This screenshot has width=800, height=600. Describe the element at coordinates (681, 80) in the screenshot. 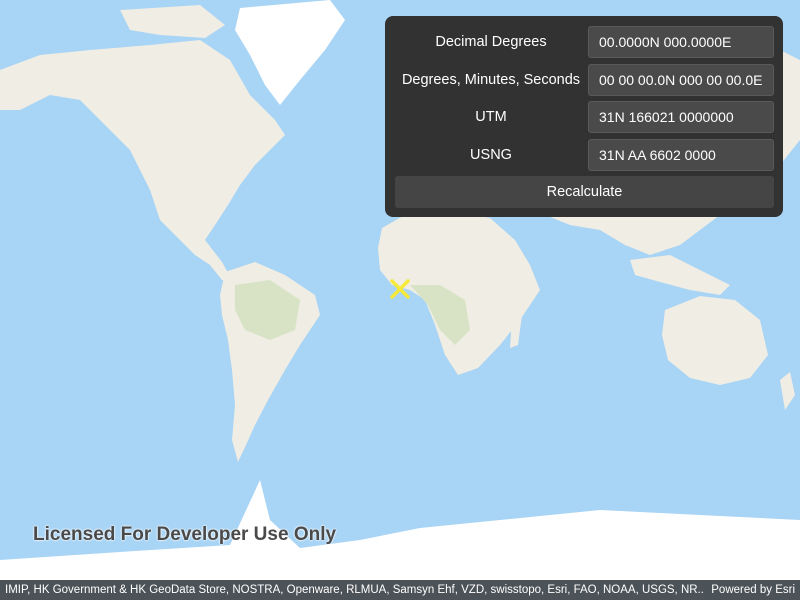

I see `dms-field: 00 00 00.0N 000 00 00.0E` at that location.